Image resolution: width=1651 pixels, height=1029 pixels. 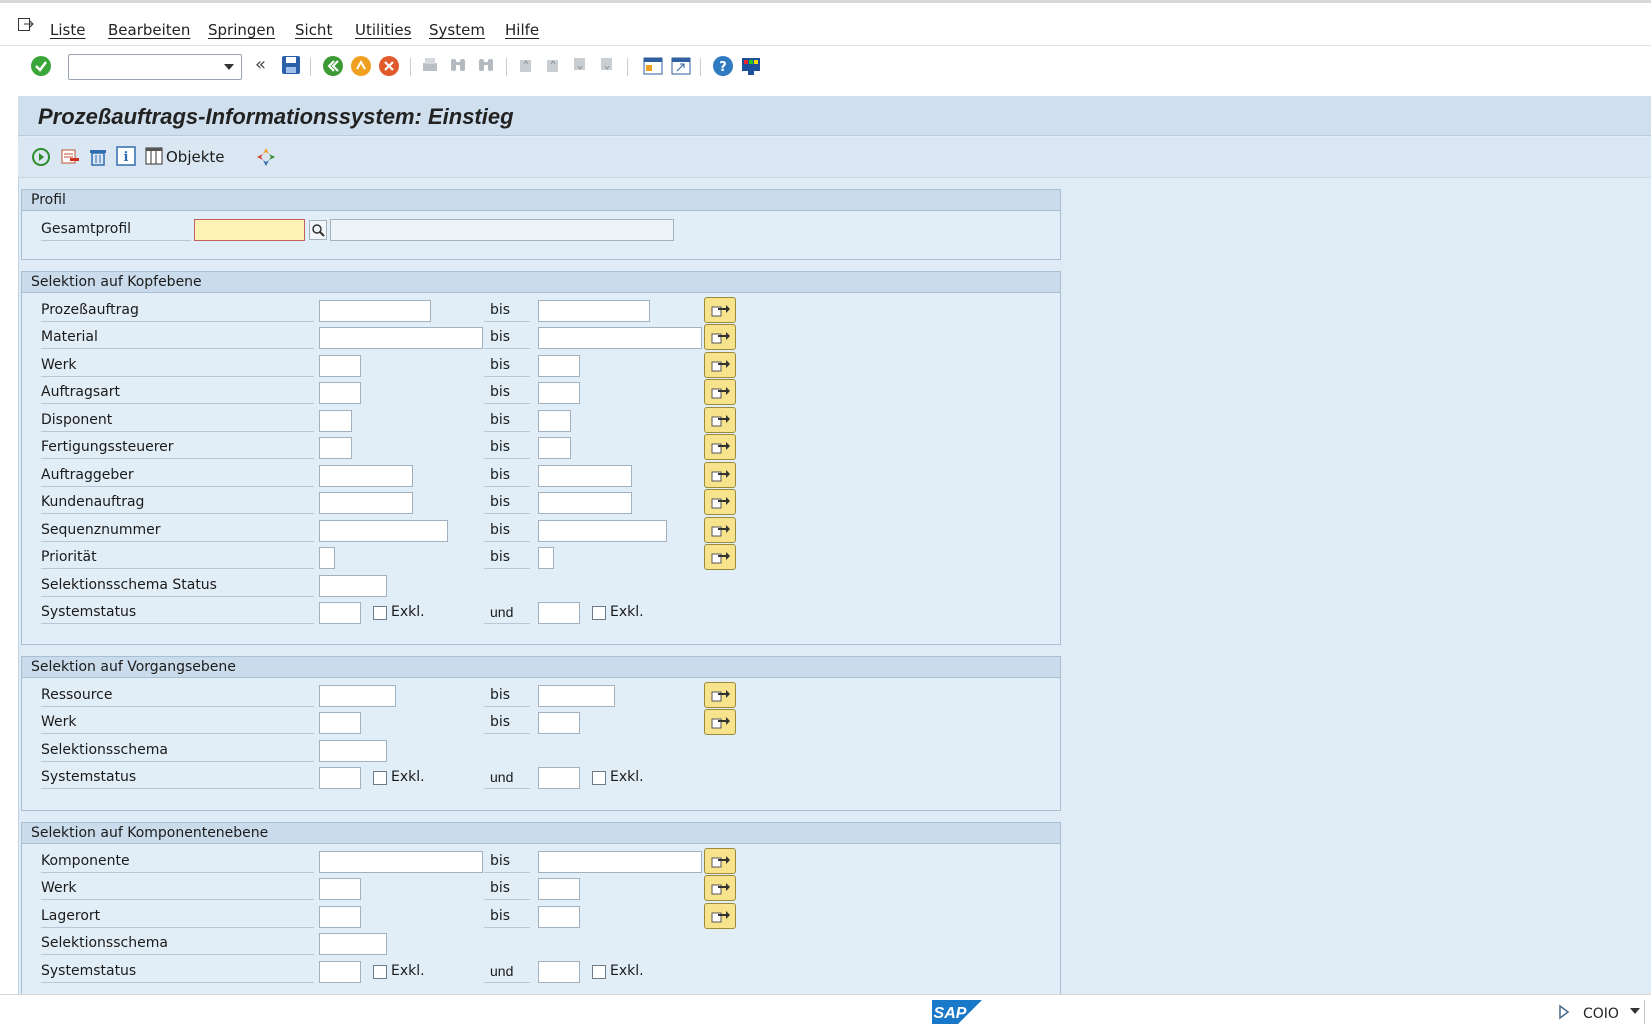 I want to click on fertigungssteuerer-to-input, so click(x=554, y=448).